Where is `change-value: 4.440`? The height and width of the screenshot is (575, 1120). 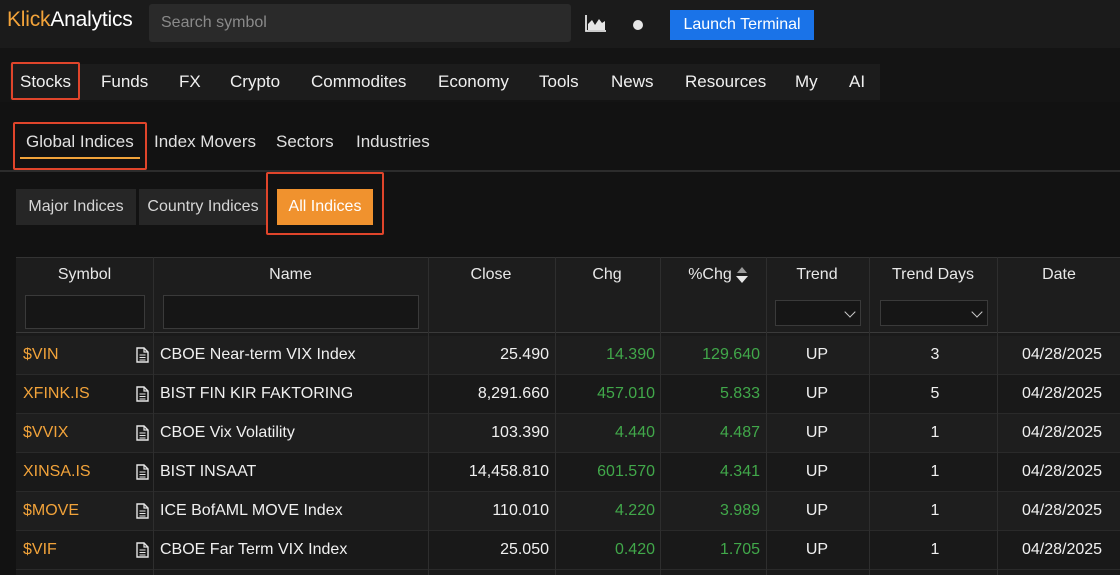 change-value: 4.440 is located at coordinates (634, 432).